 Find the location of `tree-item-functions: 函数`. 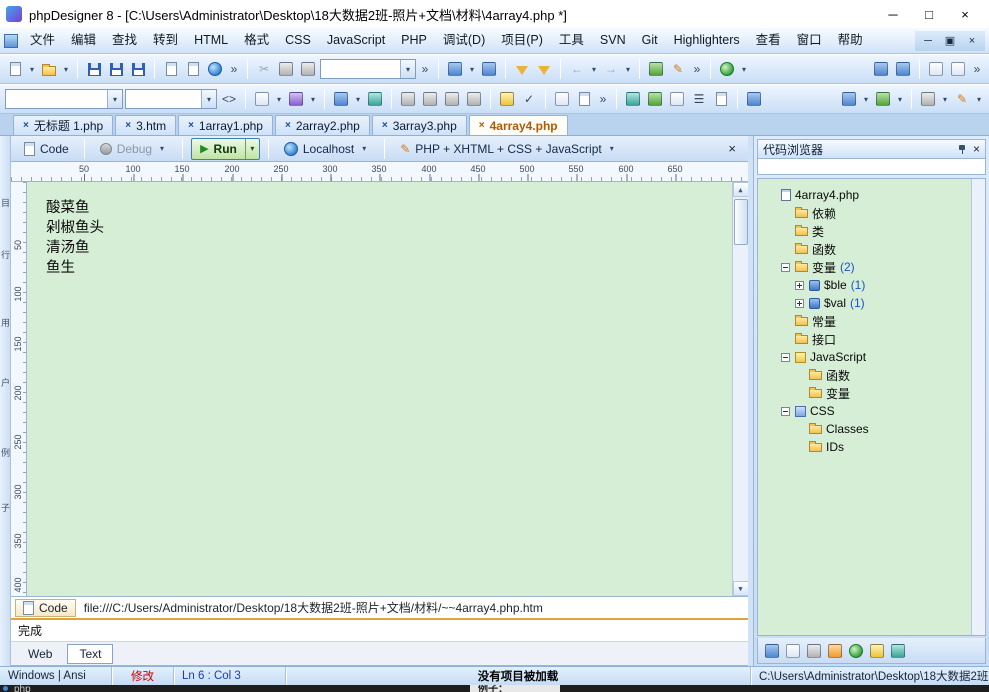

tree-item-functions: 函数 is located at coordinates (871, 249).